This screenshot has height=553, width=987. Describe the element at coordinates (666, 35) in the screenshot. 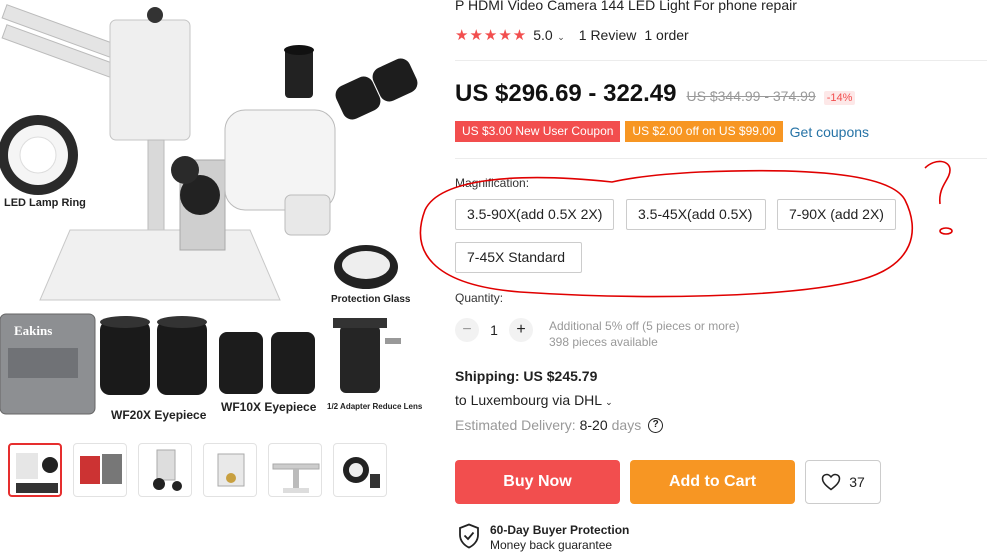

I see `orders-count: 1 order` at that location.